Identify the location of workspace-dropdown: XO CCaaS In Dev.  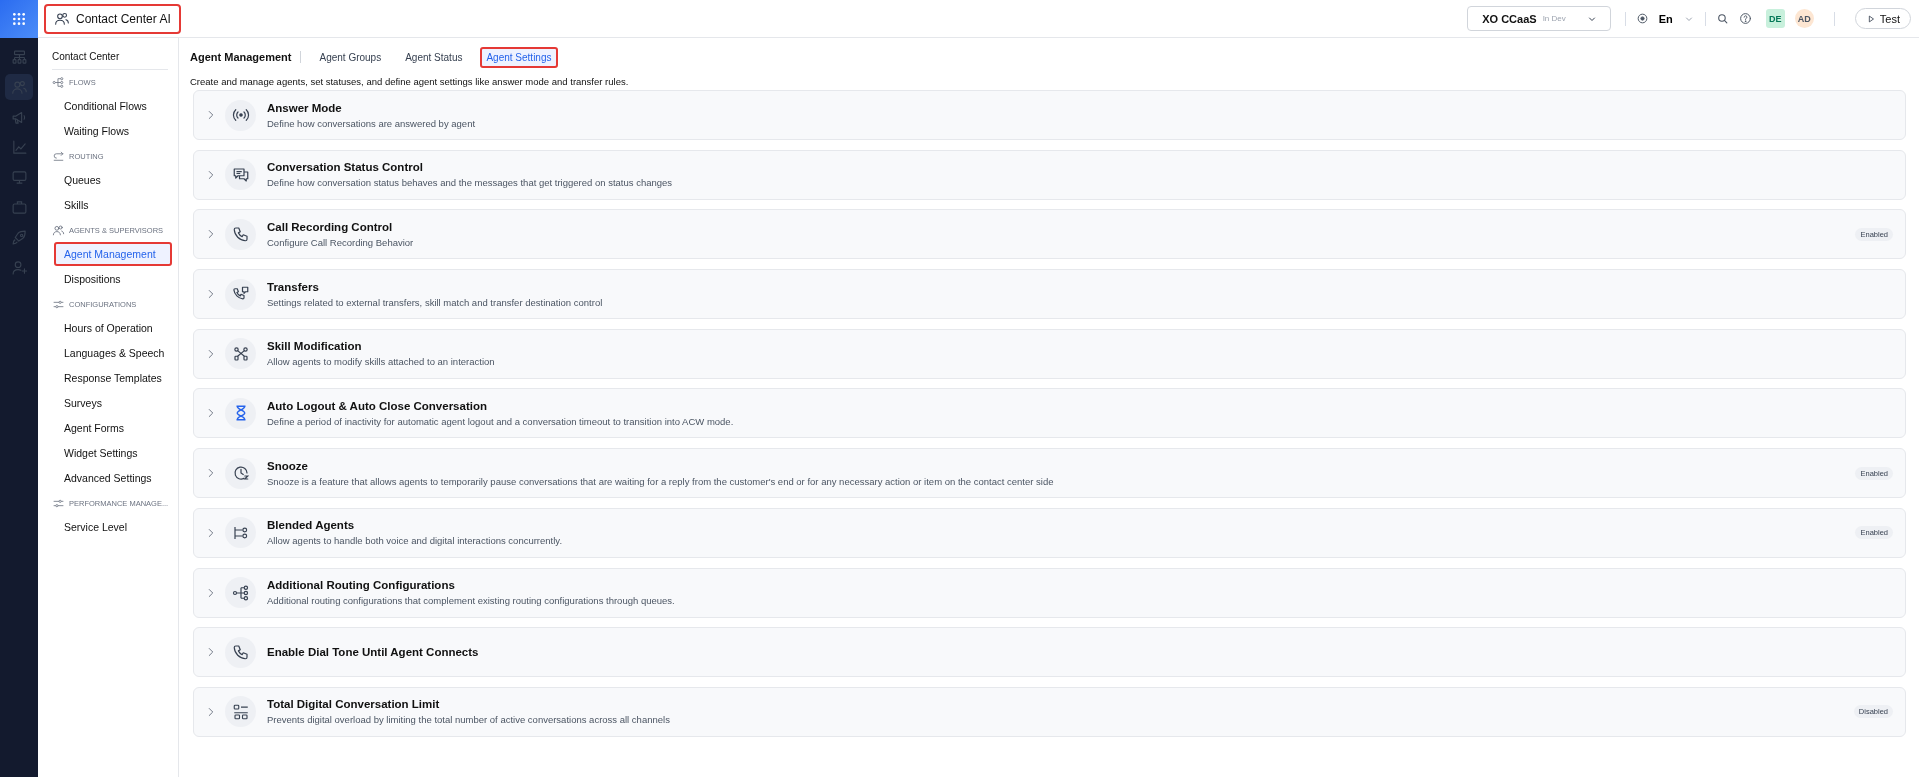
(1539, 18).